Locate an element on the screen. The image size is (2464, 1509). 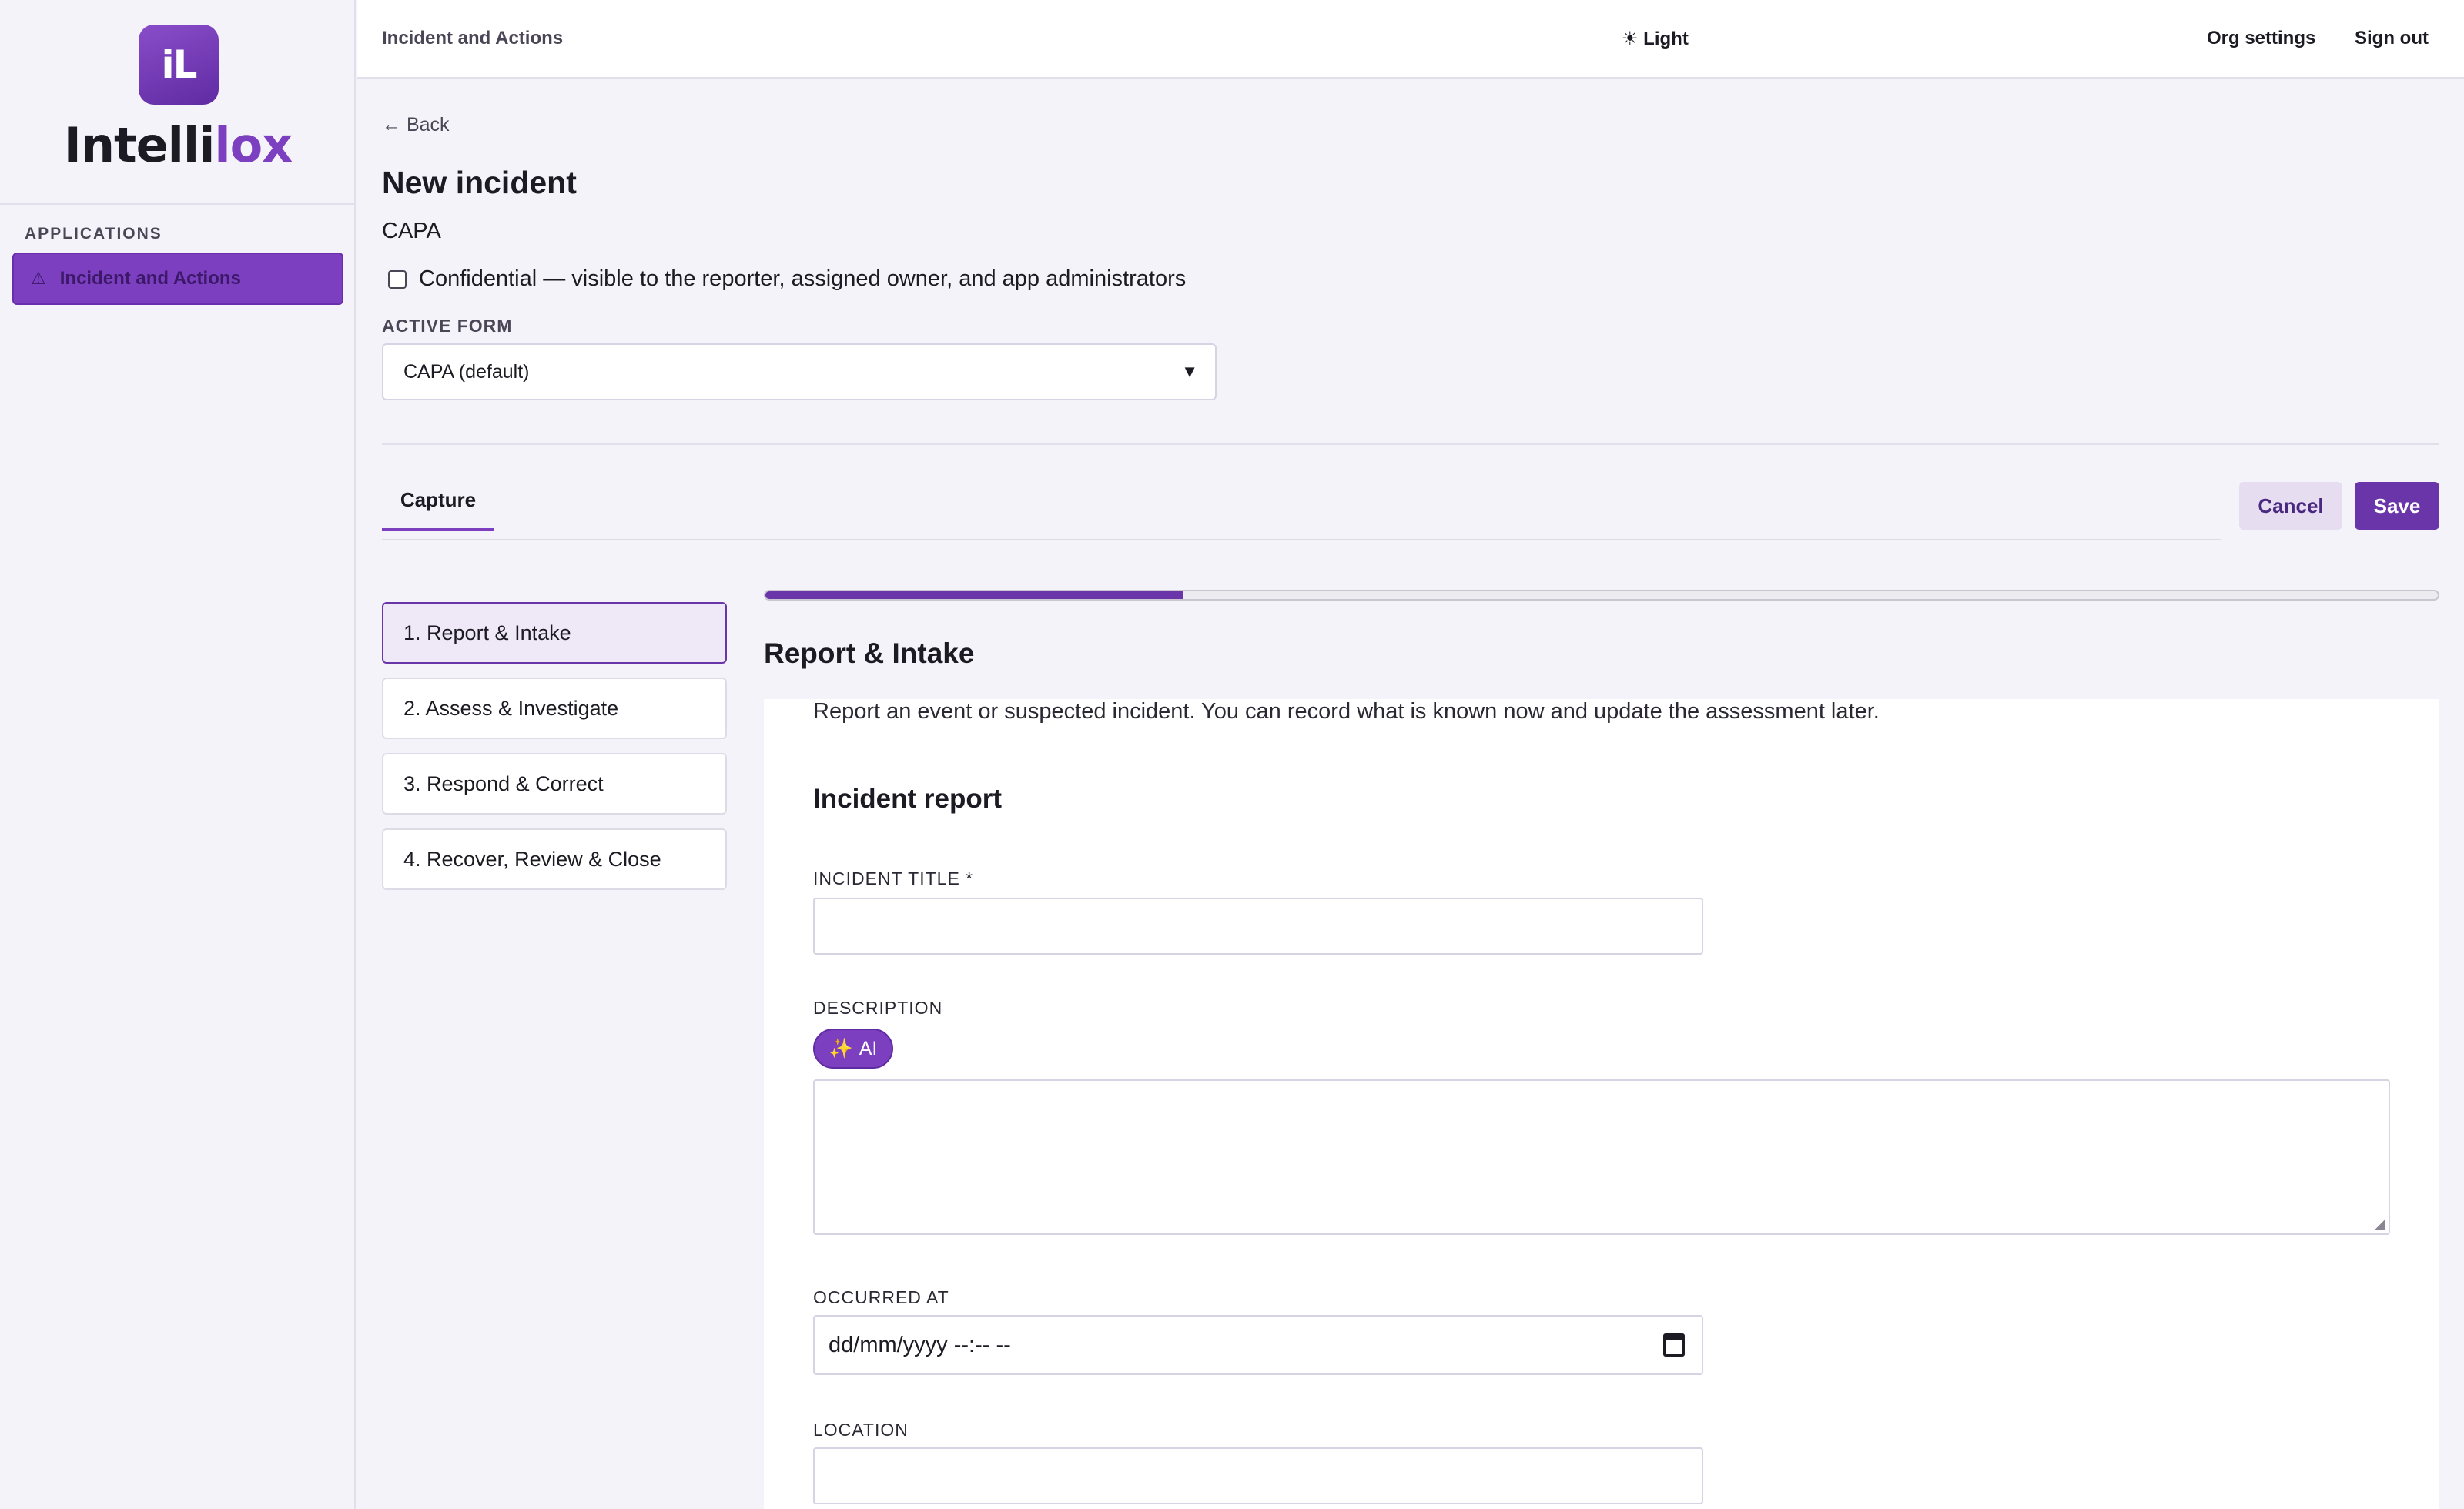
brand-name-main: Intelli is located at coordinates (139, 145).